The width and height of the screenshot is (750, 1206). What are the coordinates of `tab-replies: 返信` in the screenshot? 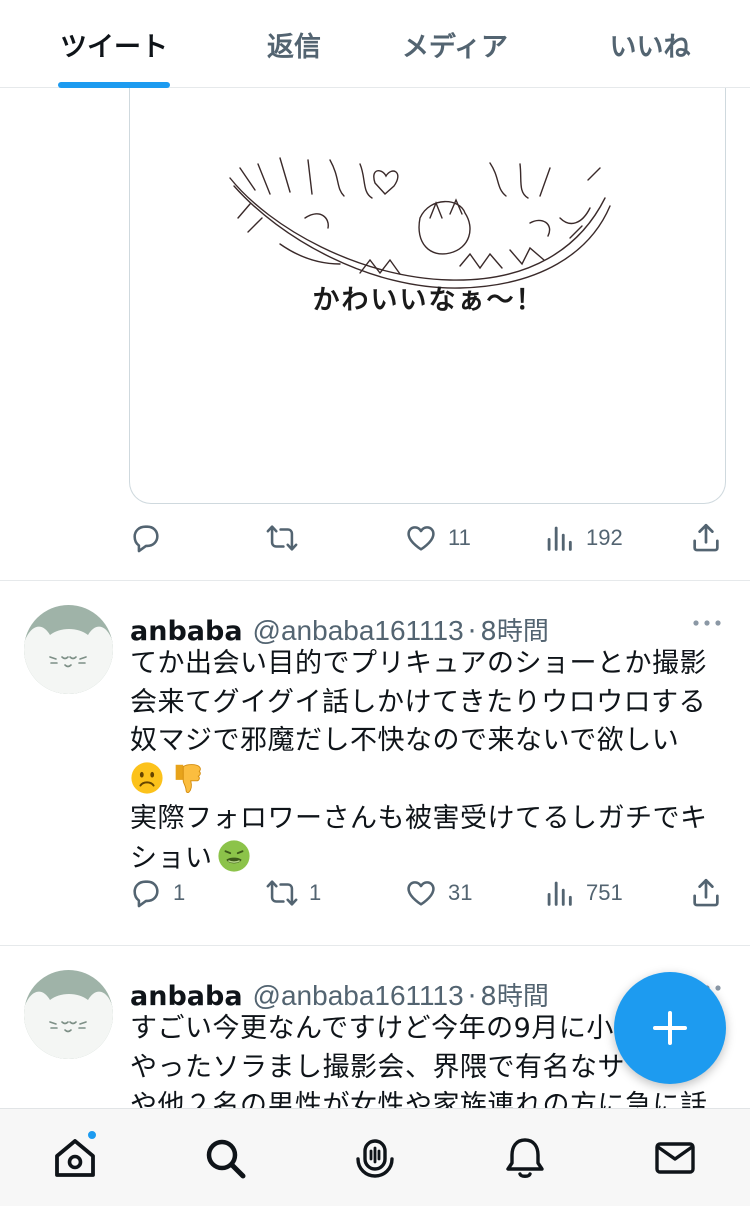 It's located at (294, 44).